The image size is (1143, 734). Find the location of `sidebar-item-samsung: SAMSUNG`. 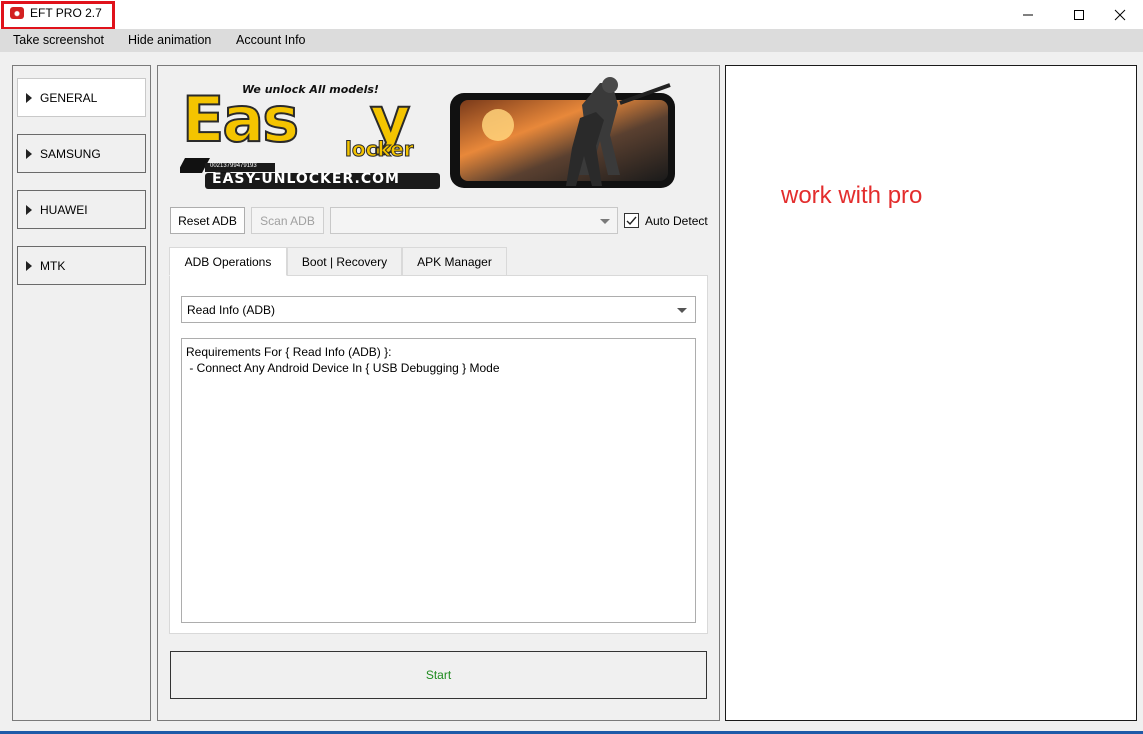

sidebar-item-samsung: SAMSUNG is located at coordinates (81, 153).